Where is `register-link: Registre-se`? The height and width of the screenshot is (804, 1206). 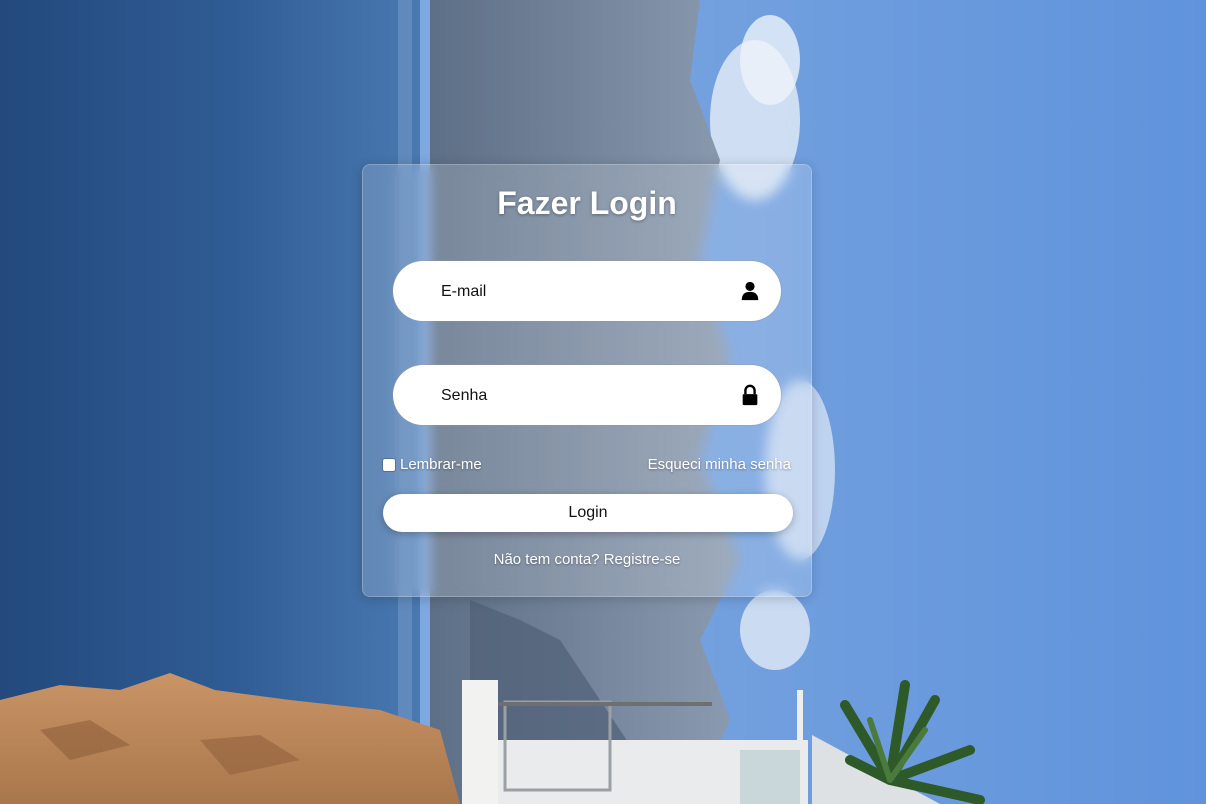 register-link: Registre-se is located at coordinates (642, 559).